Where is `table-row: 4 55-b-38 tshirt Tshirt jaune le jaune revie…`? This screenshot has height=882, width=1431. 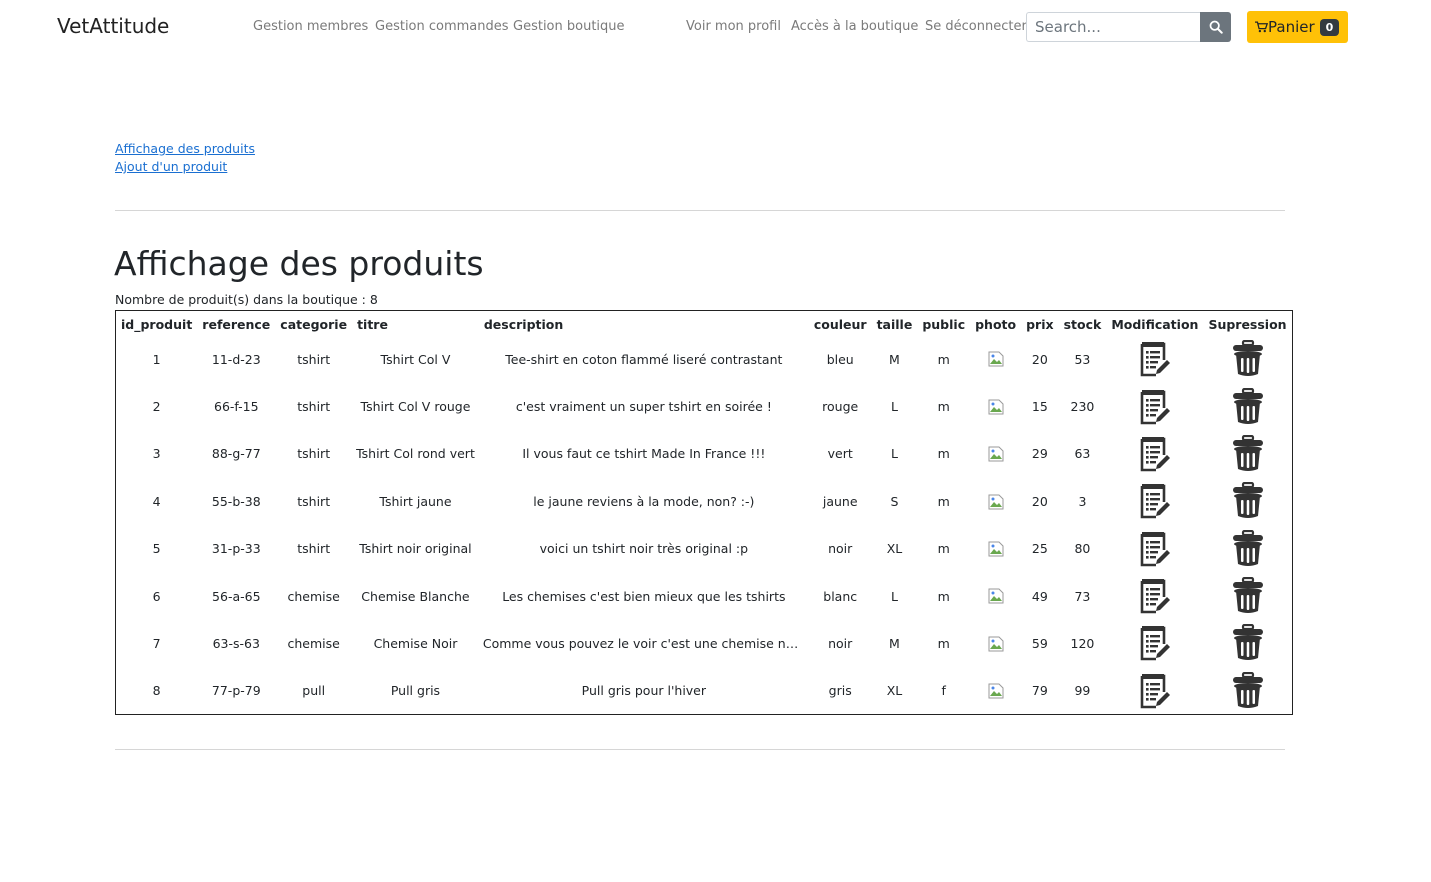
table-row: 4 55-b-38 tshirt Tshirt jaune le jaune revie… is located at coordinates (704, 501).